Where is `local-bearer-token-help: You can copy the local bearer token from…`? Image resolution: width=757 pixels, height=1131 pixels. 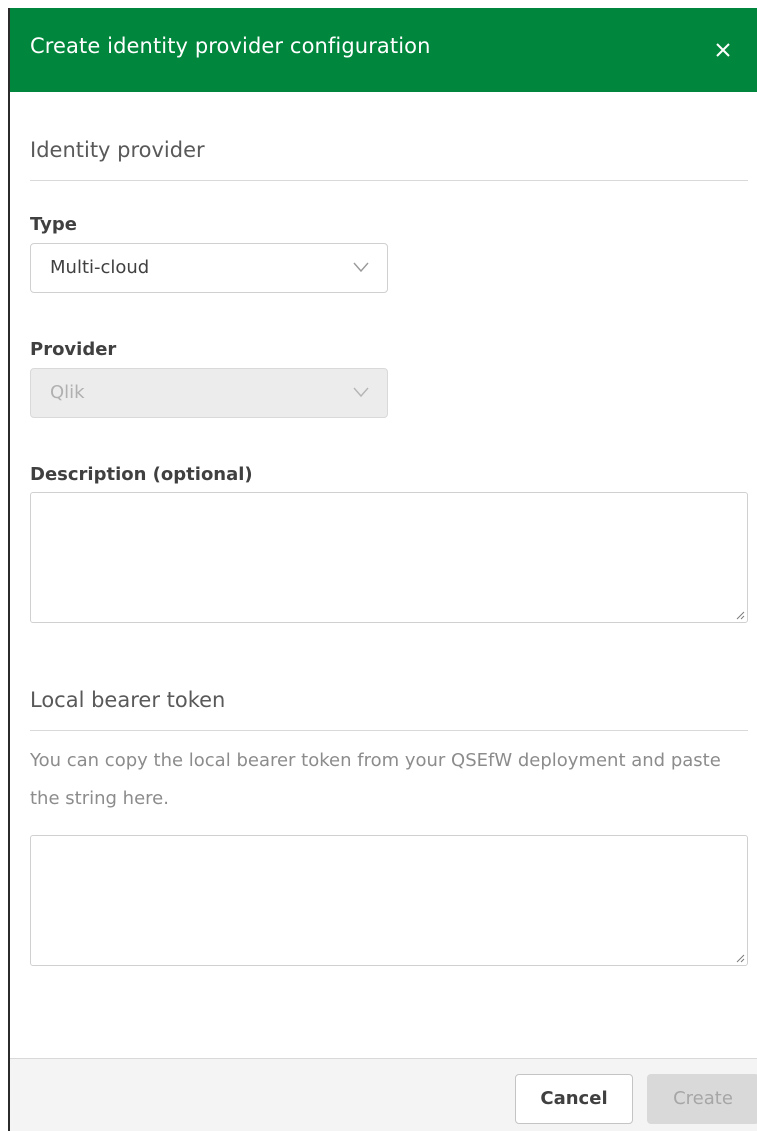 local-bearer-token-help: You can copy the local bearer token from… is located at coordinates (375, 779).